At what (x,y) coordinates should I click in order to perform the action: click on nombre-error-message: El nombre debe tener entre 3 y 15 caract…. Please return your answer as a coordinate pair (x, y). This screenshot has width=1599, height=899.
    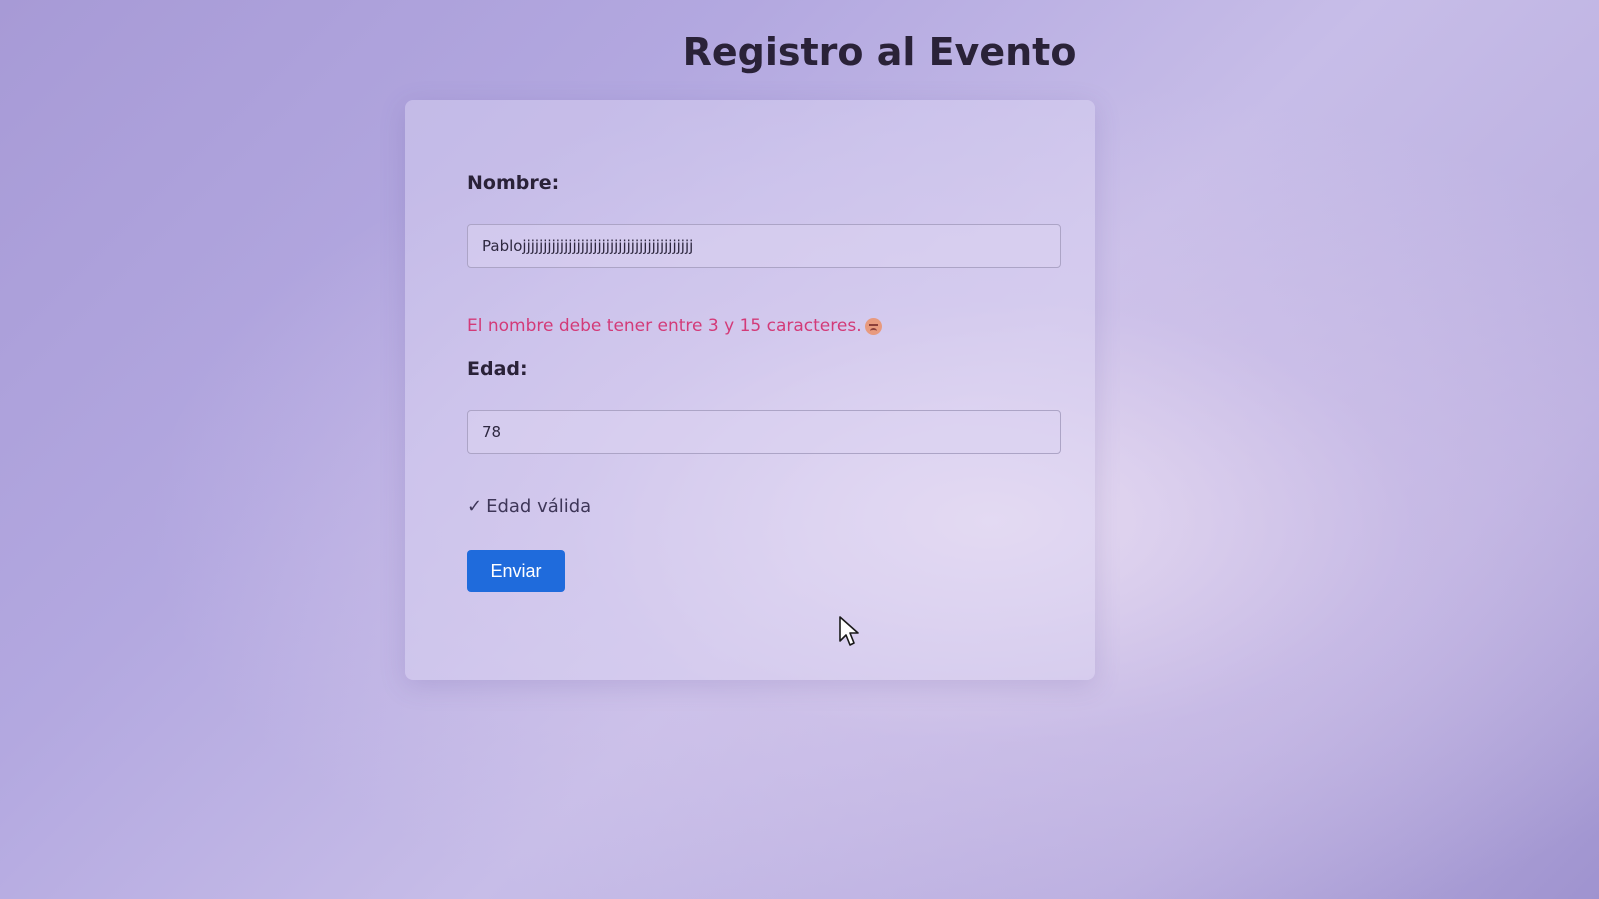
    Looking at the image, I should click on (674, 326).